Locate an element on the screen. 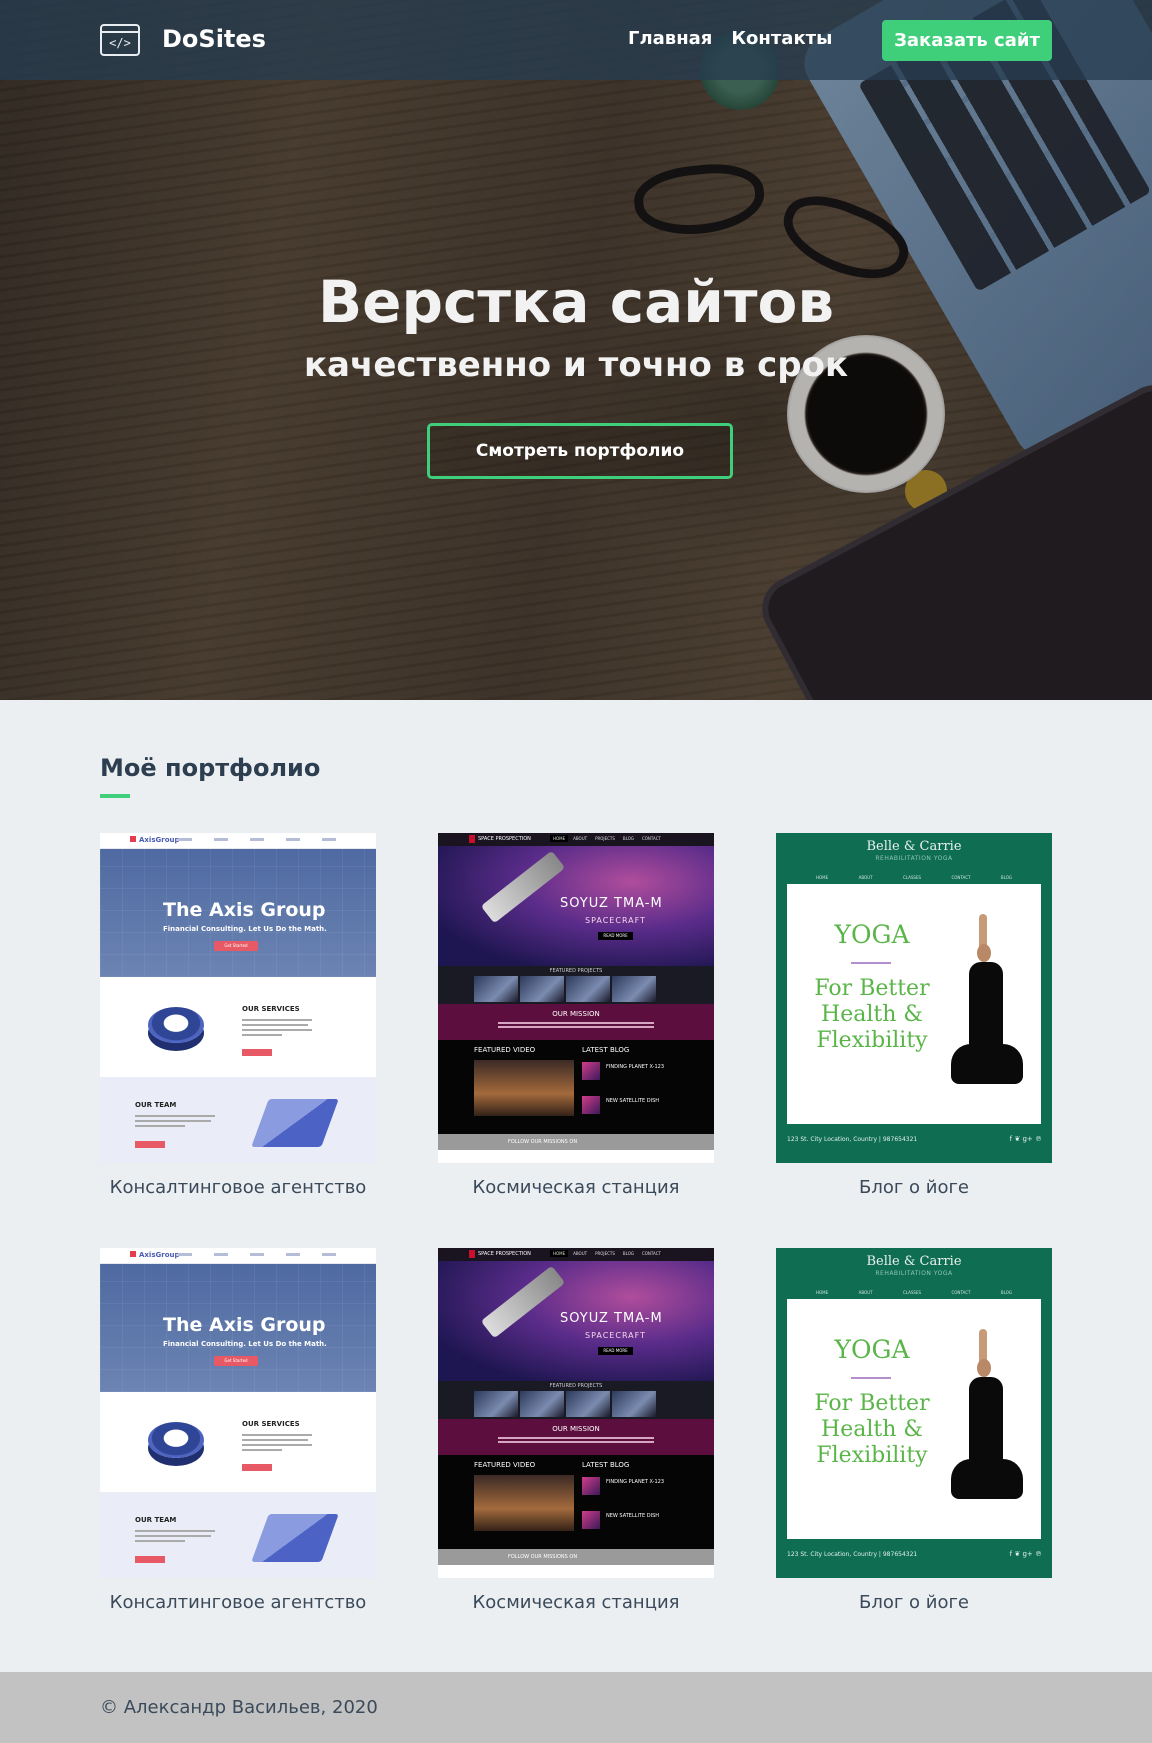 Image resolution: width=1152 pixels, height=1743 pixels. title-underline is located at coordinates (115, 796).